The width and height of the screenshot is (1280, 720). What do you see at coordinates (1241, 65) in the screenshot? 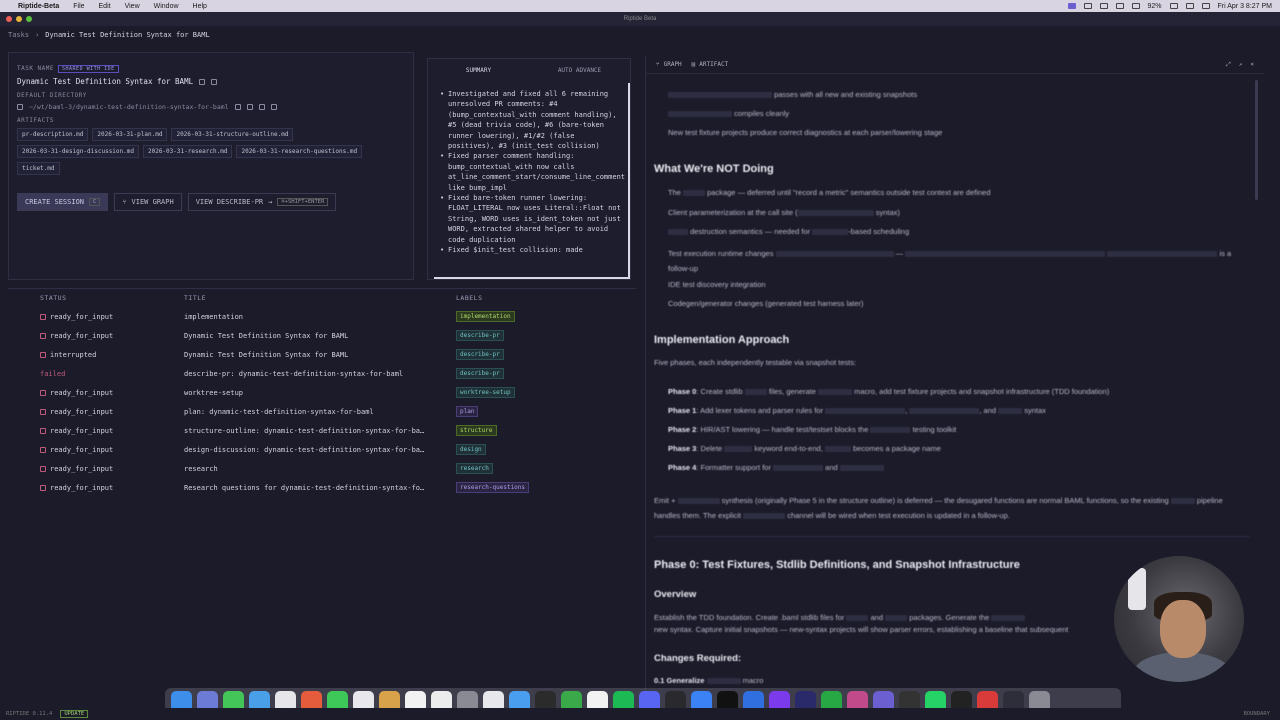
I see `external-link-icon: ↗` at bounding box center [1241, 65].